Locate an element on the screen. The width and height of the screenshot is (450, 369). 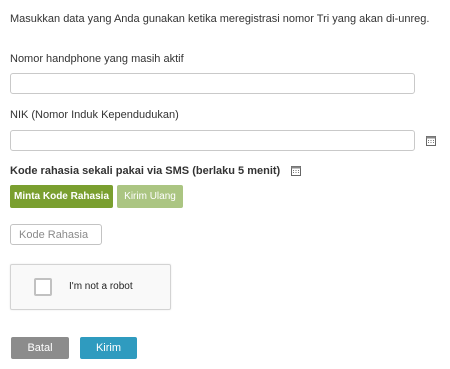
info-icon is located at coordinates (296, 171).